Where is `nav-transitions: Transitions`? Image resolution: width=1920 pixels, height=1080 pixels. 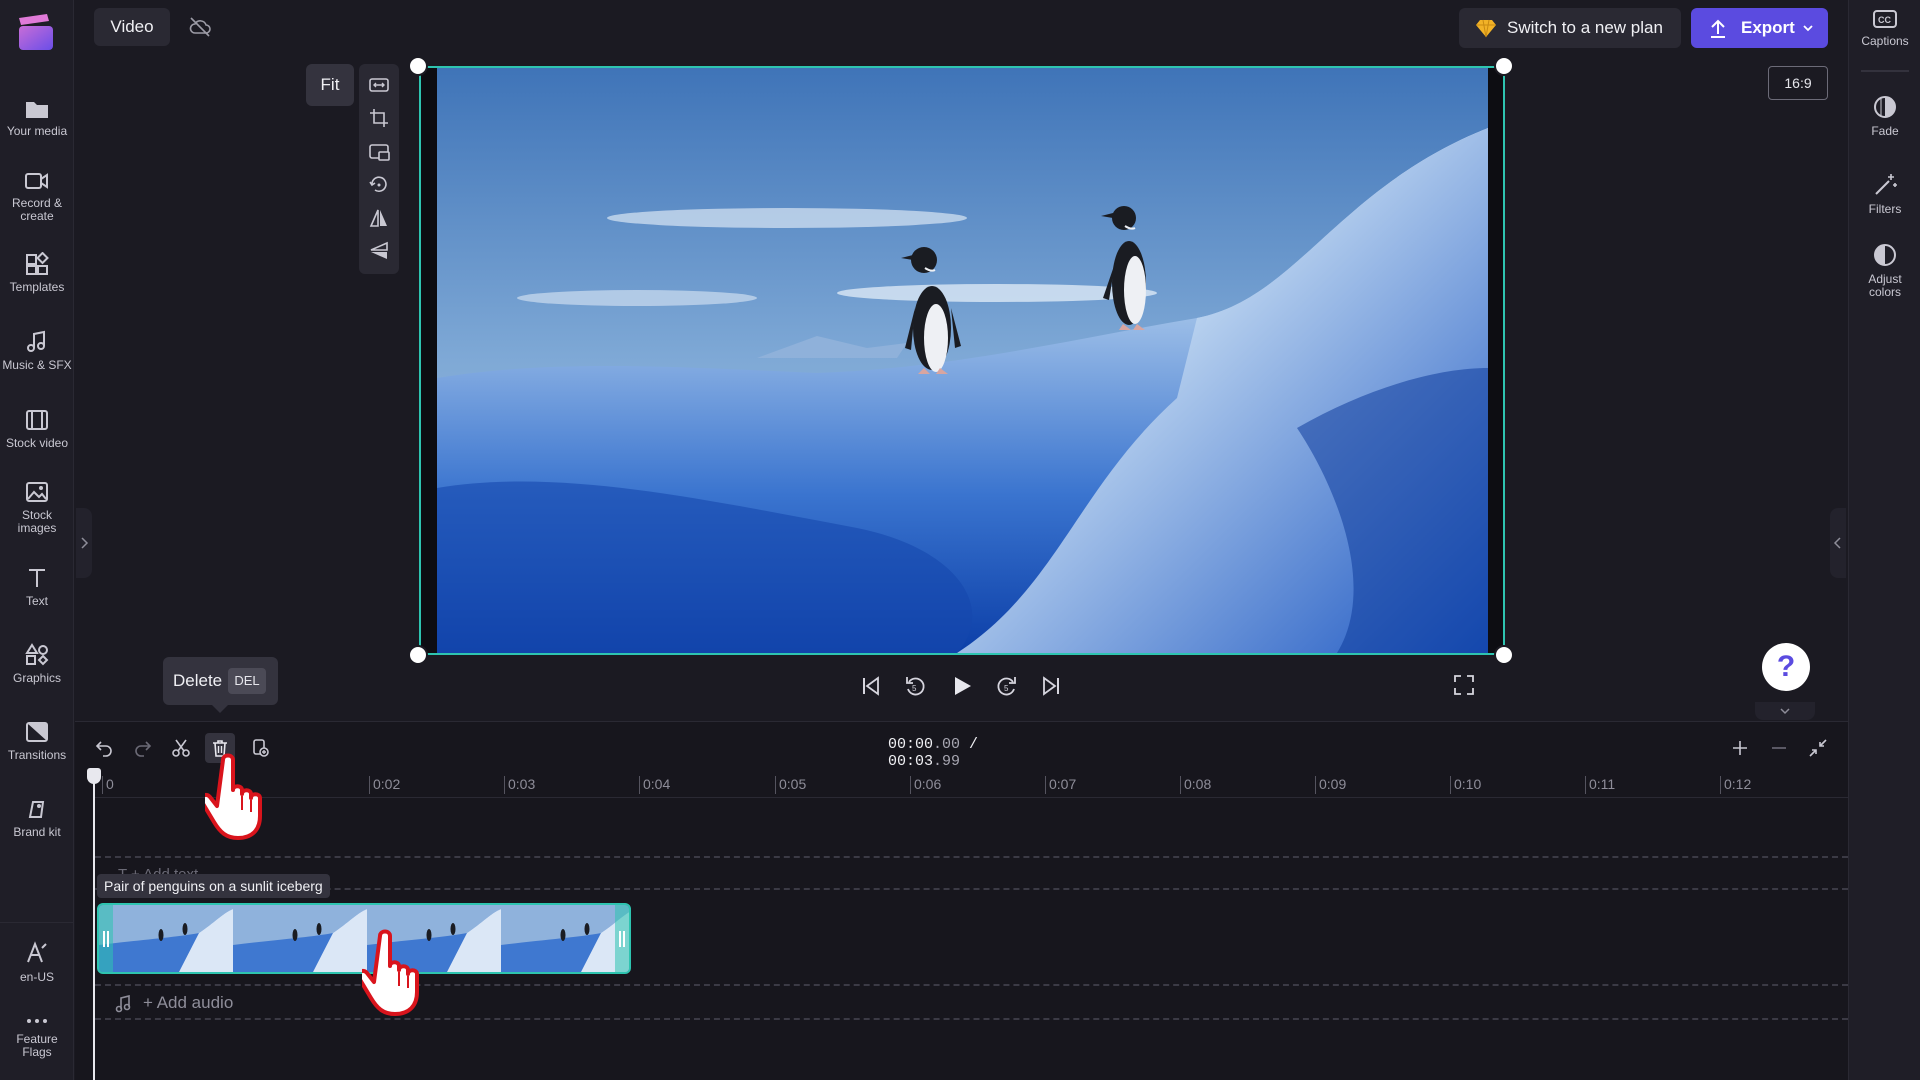 nav-transitions: Transitions is located at coordinates (37, 741).